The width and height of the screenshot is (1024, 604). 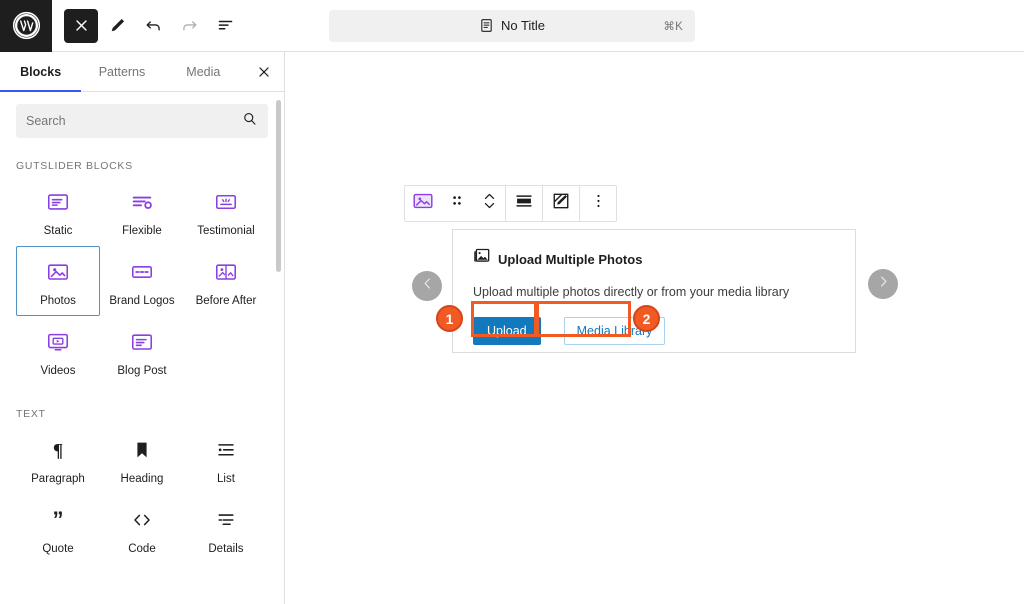 I want to click on undo-arrow-icon, so click(x=153, y=26).